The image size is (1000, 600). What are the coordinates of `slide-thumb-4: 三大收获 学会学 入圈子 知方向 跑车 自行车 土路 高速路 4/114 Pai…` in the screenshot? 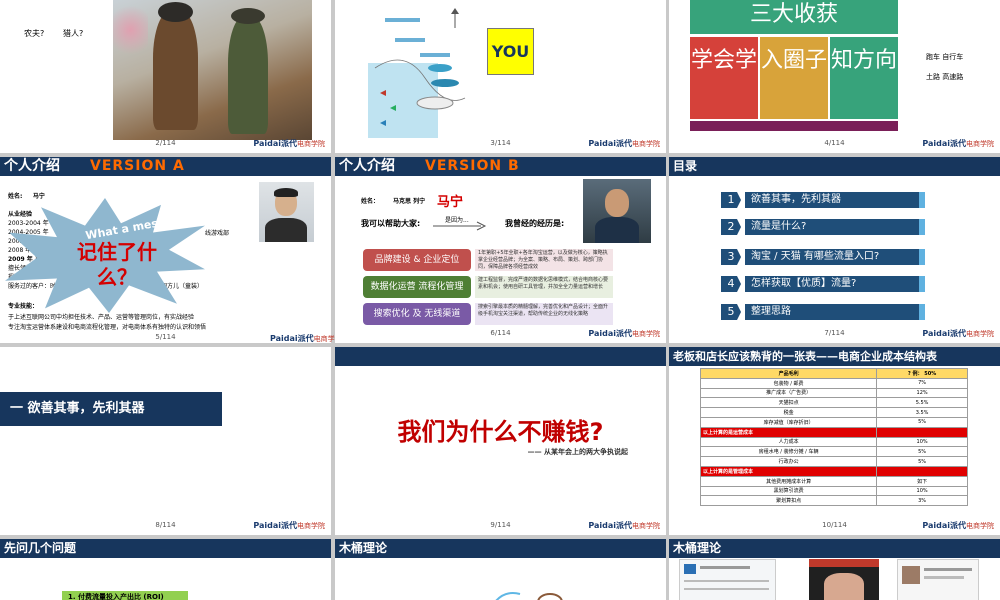 It's located at (834, 76).